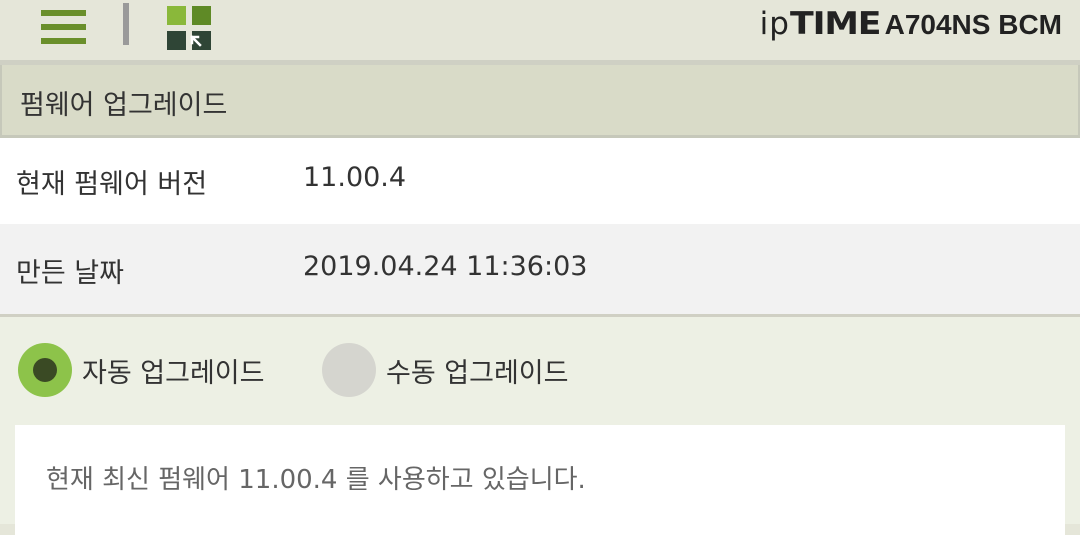 Image resolution: width=1080 pixels, height=535 pixels. I want to click on radio-unselected-icon, so click(349, 370).